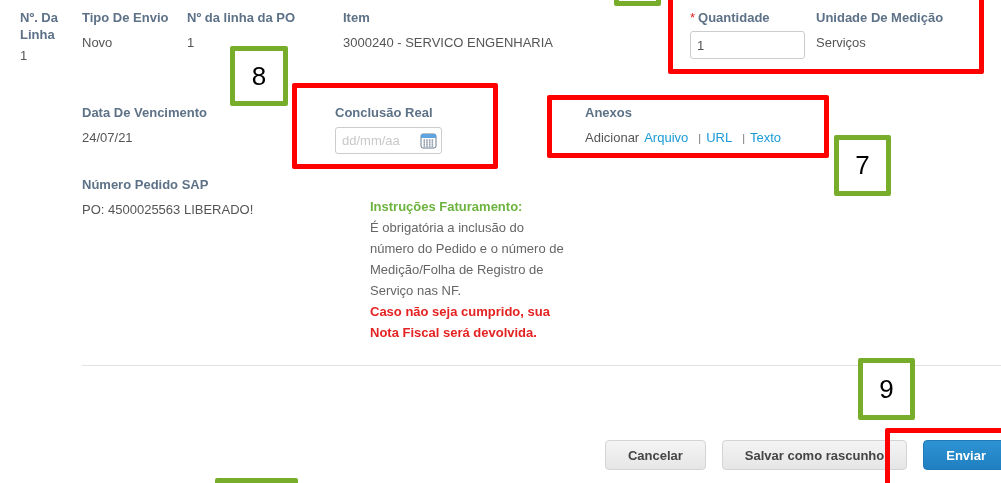 This screenshot has width=1001, height=483. Describe the element at coordinates (841, 42) in the screenshot. I see `field-value: Serviços` at that location.